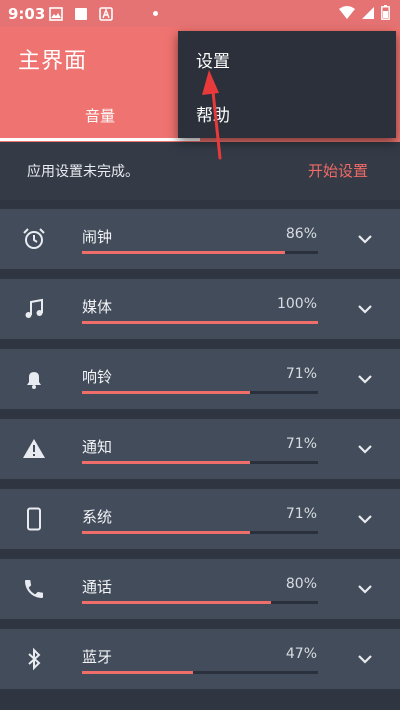 The height and width of the screenshot is (710, 400). I want to click on volume-row-call: 通话 80%, so click(200, 589).